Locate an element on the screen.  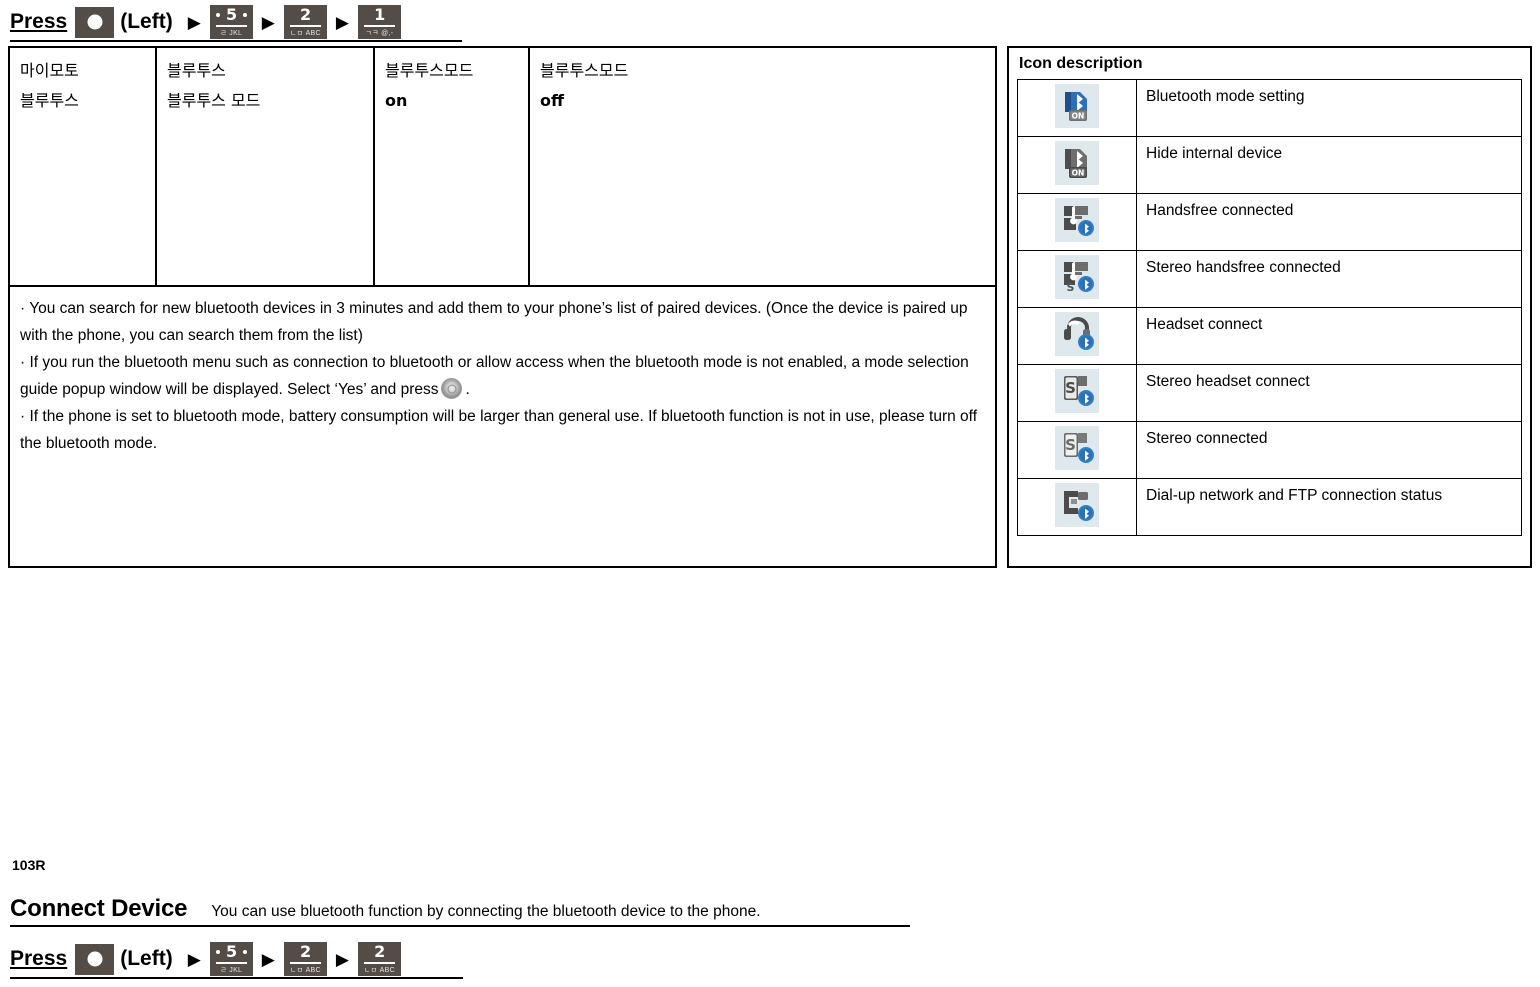
menu-col2-line2: 블루투스 모드 is located at coordinates (214, 100).